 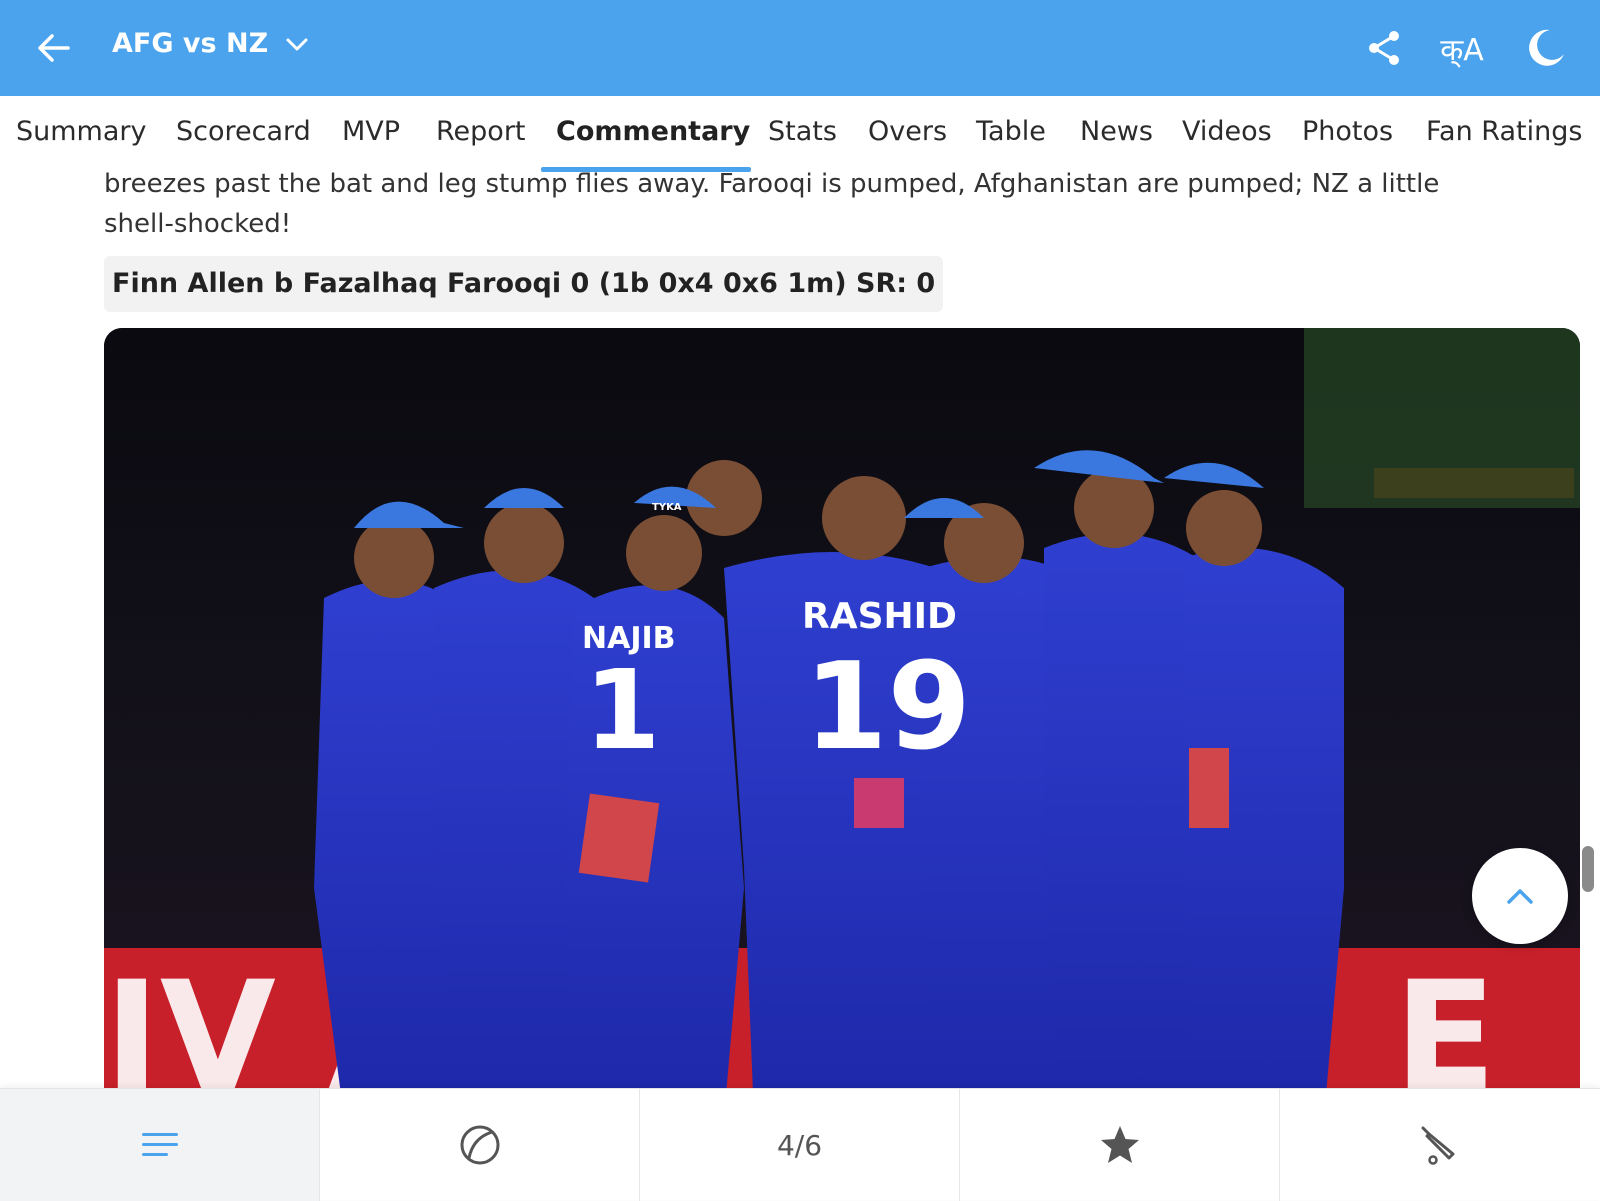 What do you see at coordinates (1011, 131) in the screenshot?
I see `tab-table: Table` at bounding box center [1011, 131].